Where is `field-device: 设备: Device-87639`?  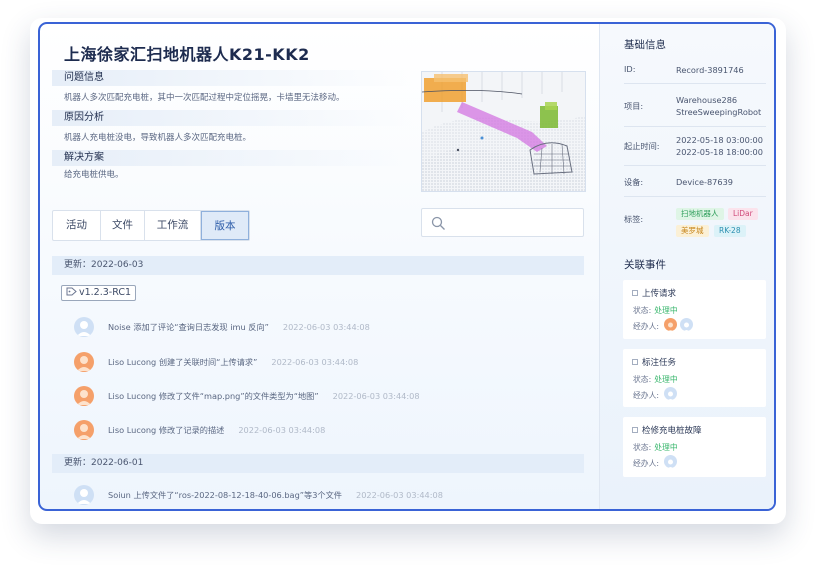 field-device: 设备: Device-87639 is located at coordinates (695, 183).